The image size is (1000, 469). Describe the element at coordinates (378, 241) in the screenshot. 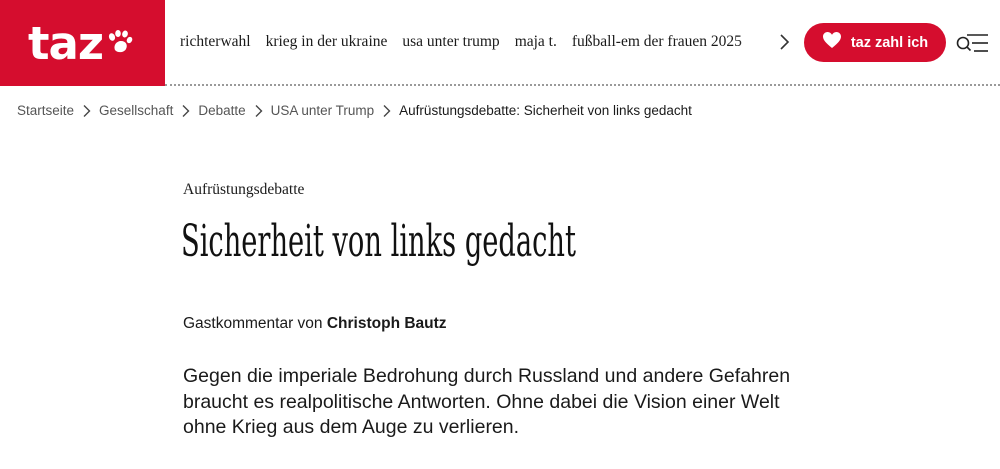

I see `article-title: Sicherheit von links gedacht` at that location.